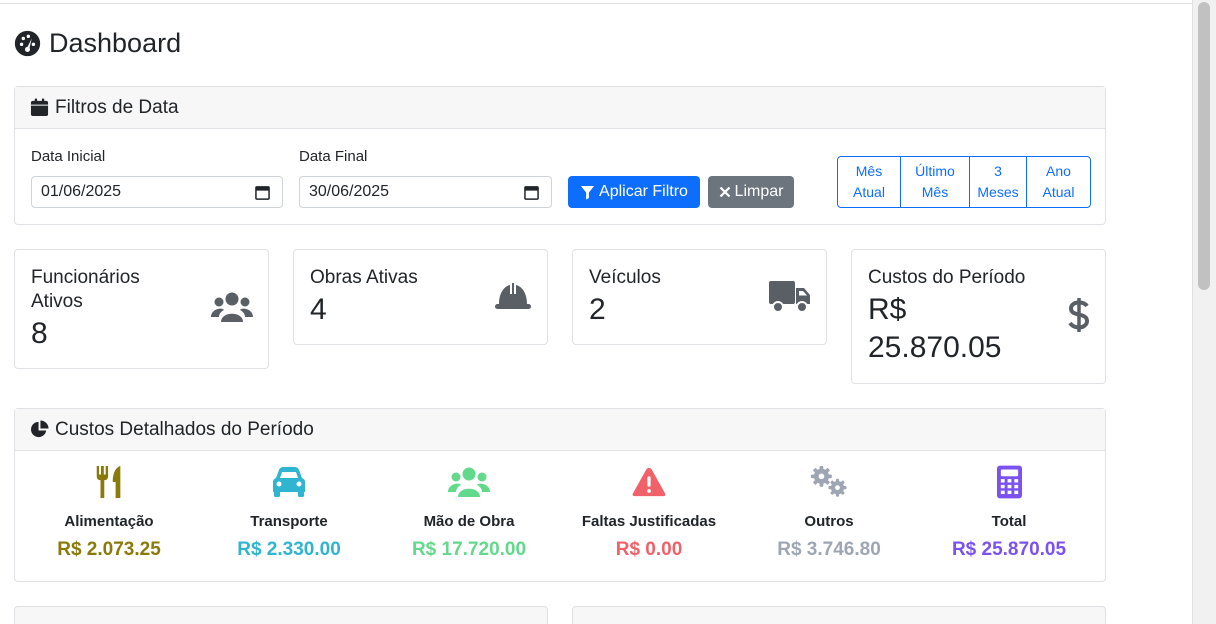 The image size is (1216, 624). I want to click on dollar-icon, so click(1079, 315).